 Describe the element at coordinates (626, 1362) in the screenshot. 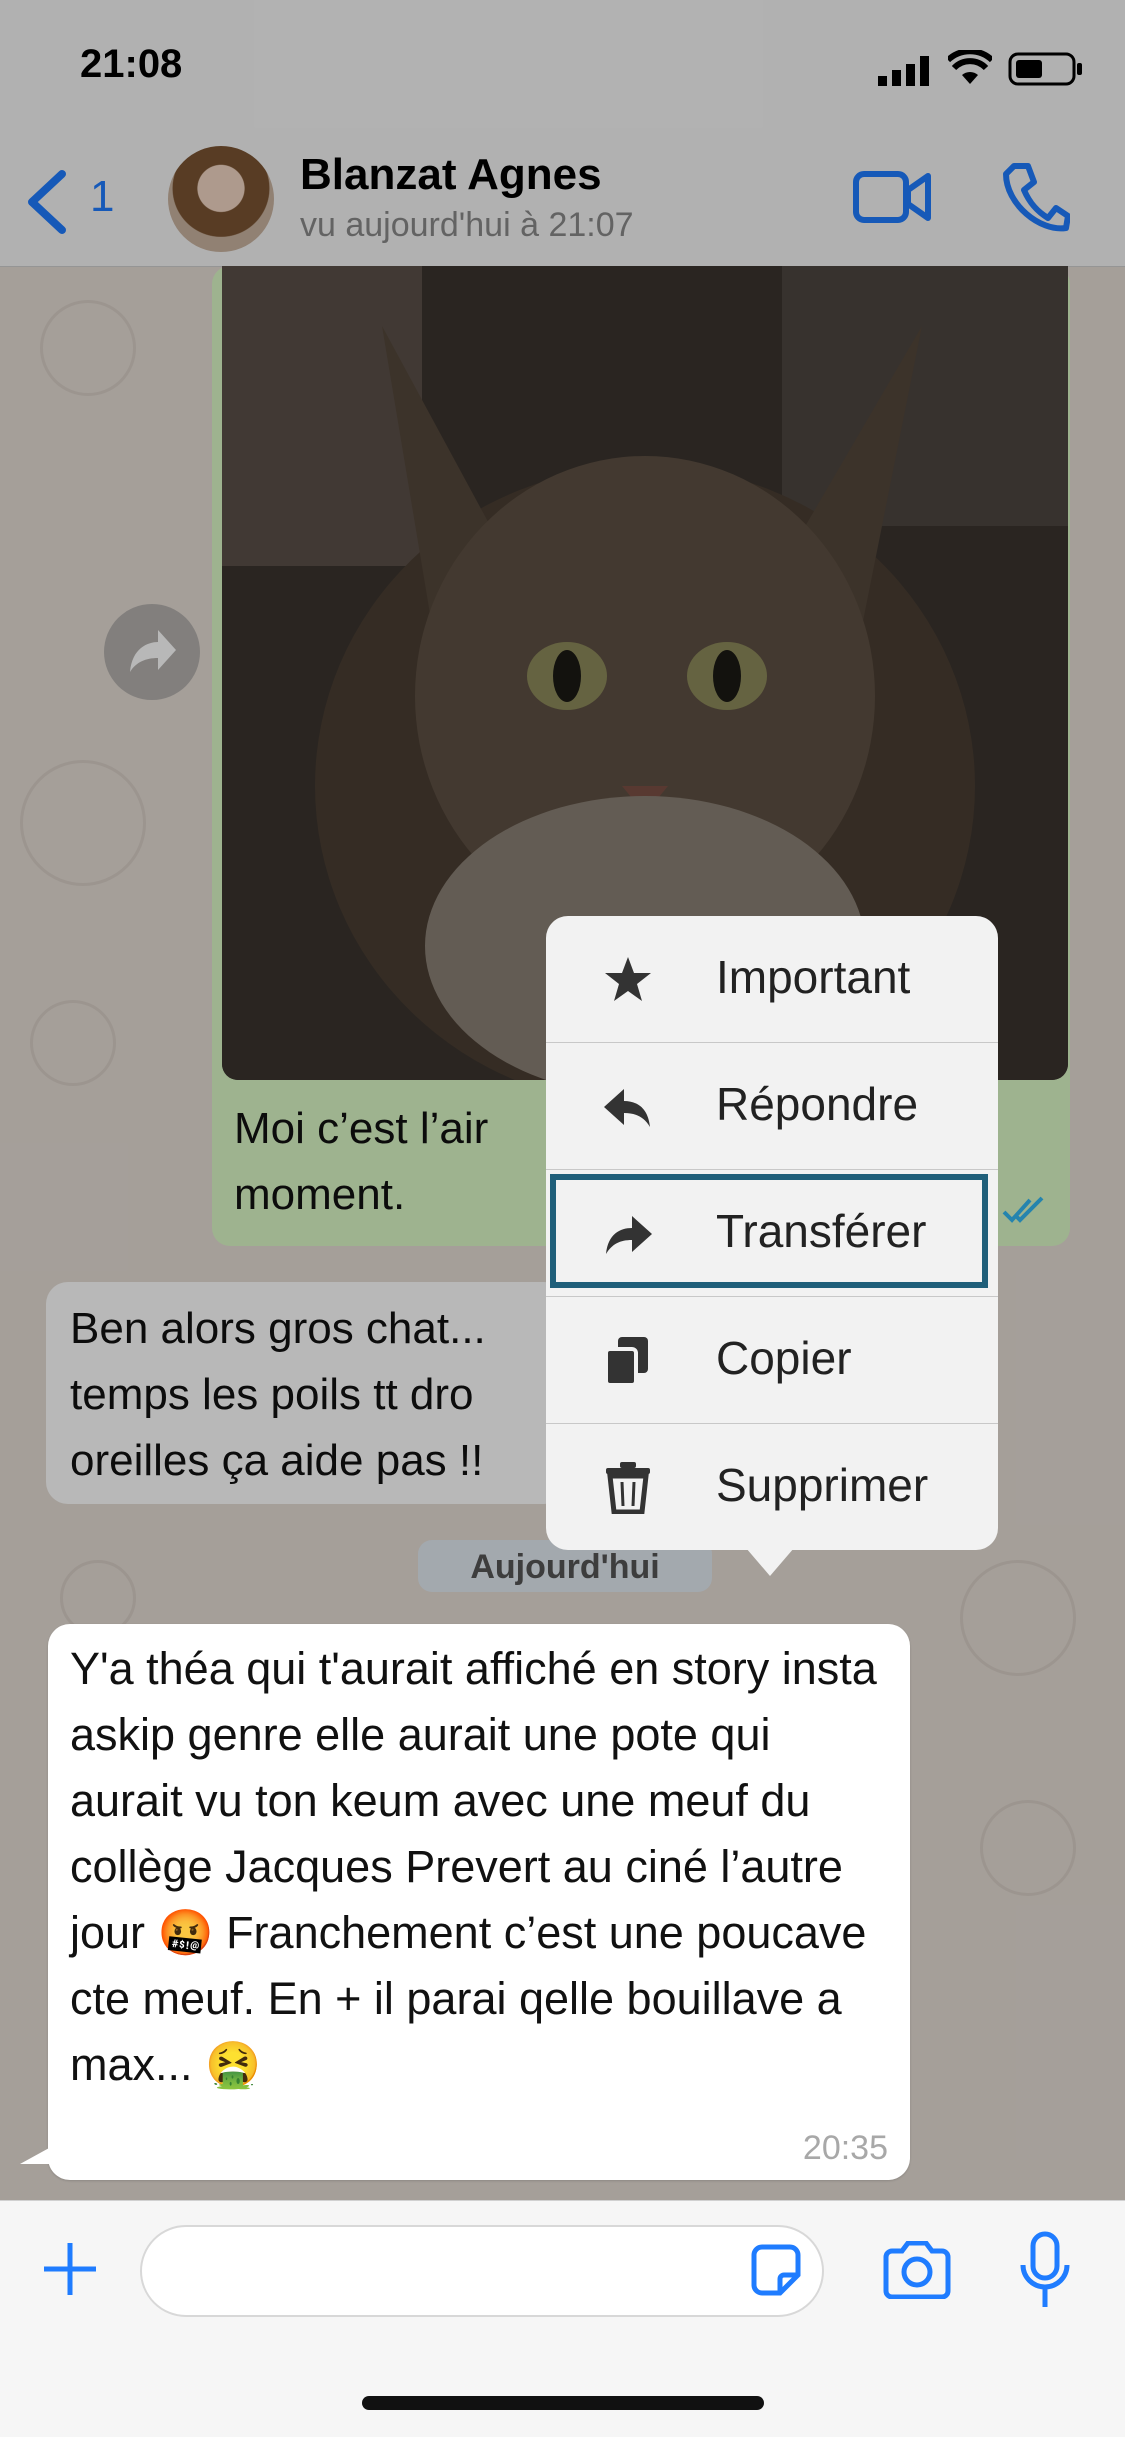

I see `copy-icon` at that location.